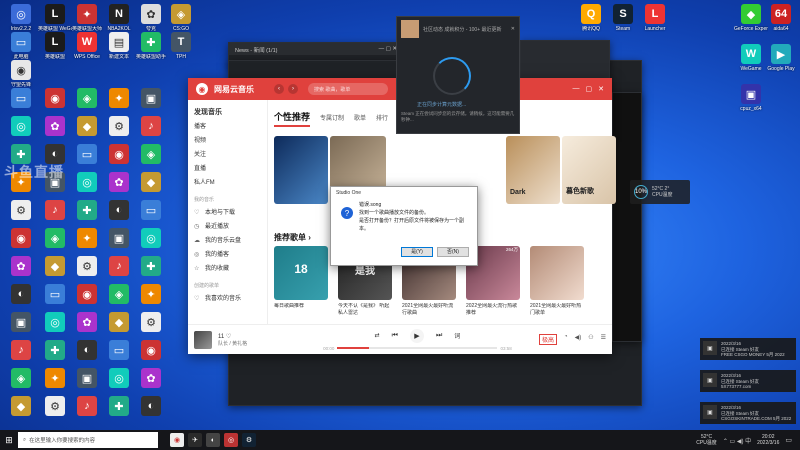  What do you see at coordinates (416, 335) in the screenshot?
I see `play-button: ▶` at bounding box center [416, 335].